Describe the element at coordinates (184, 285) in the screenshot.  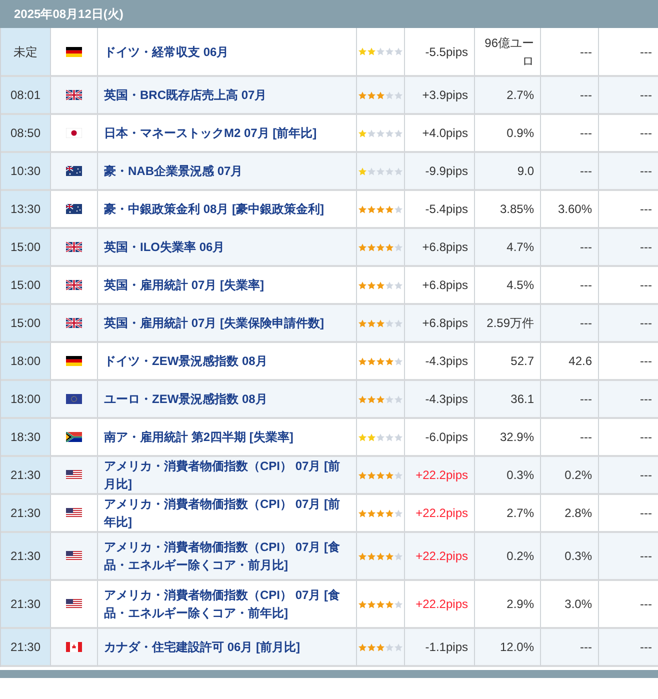
I see `event-link: 英国・雇用統計 07月 [失業率]` at that location.